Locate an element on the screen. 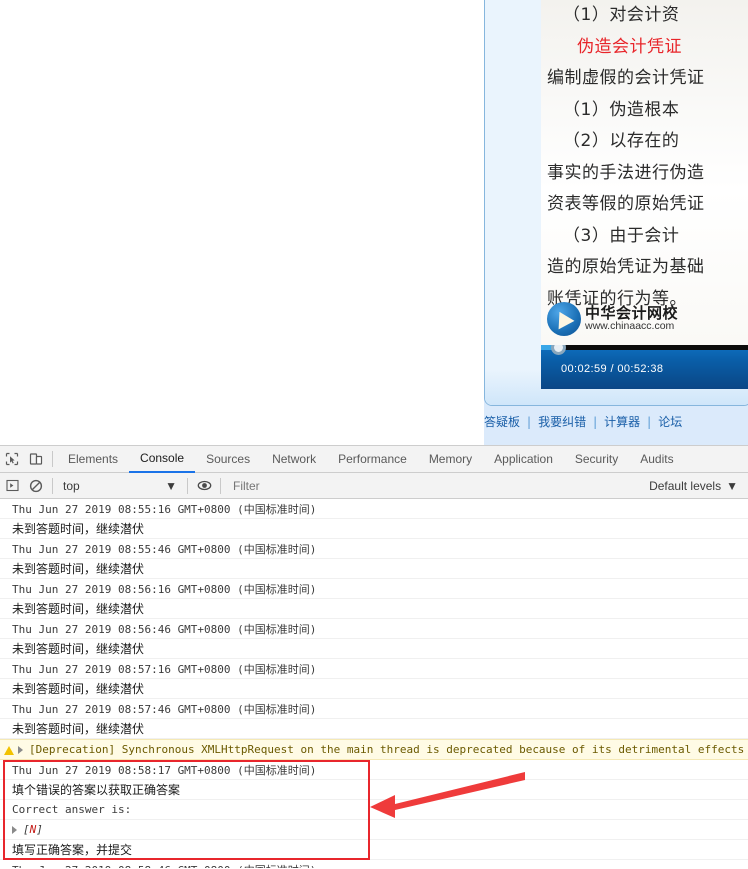 This screenshot has width=748, height=869. course-links-row: 答疑板 | 我要纠错 | 计算器 | 论坛 is located at coordinates (616, 421).